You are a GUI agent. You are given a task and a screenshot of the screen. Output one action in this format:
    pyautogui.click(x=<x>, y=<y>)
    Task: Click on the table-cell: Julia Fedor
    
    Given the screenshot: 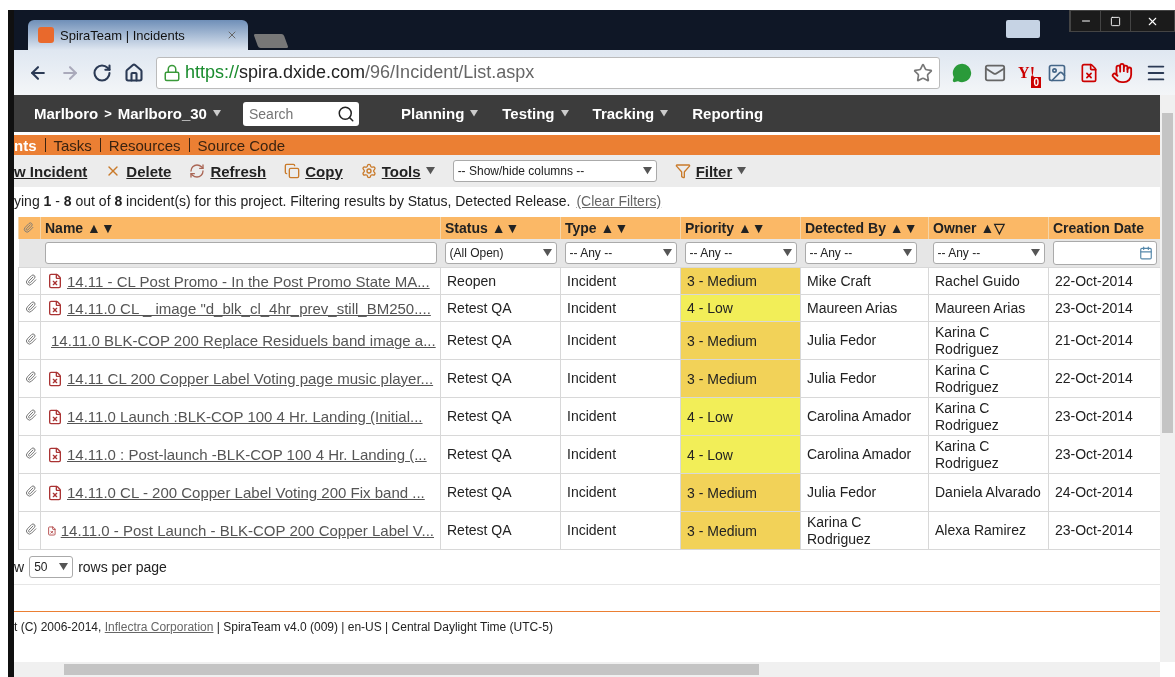 What is the action you would take?
    pyautogui.click(x=864, y=378)
    